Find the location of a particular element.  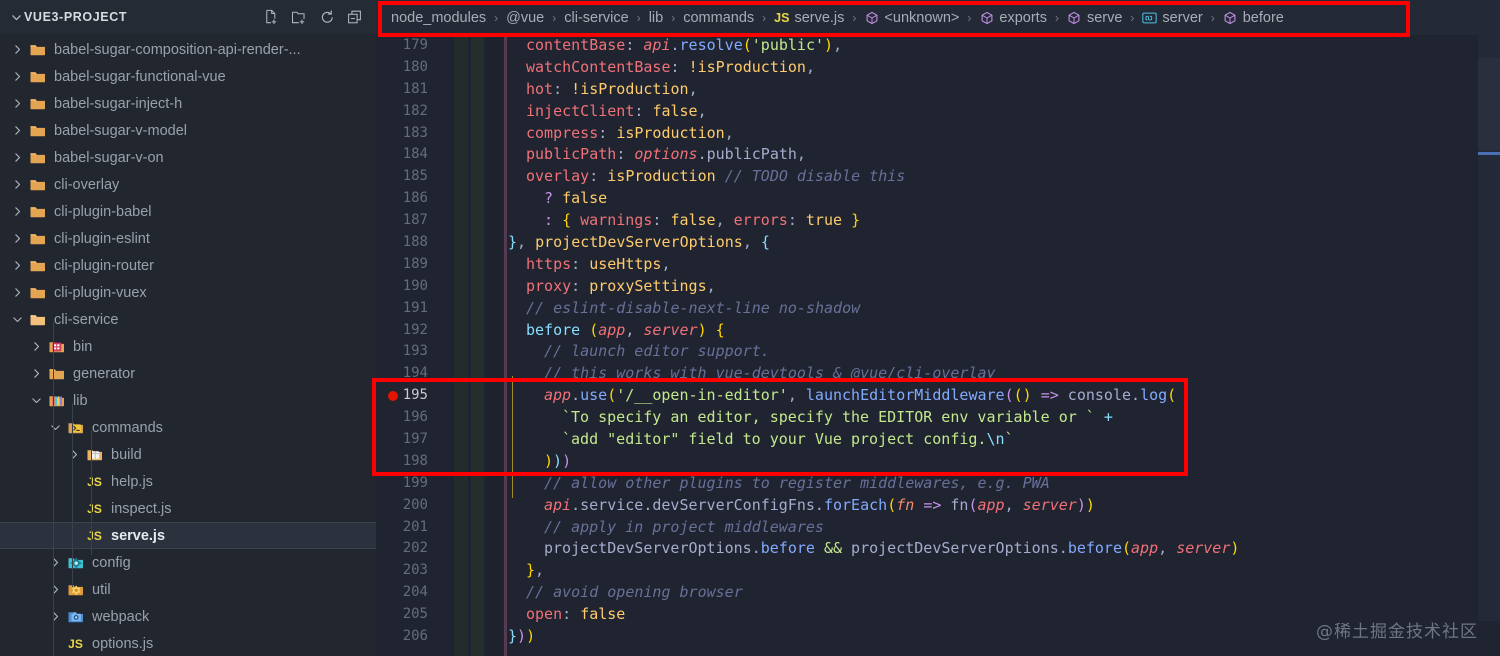

code-line-189: 189 https: useHttps, is located at coordinates (938, 265).